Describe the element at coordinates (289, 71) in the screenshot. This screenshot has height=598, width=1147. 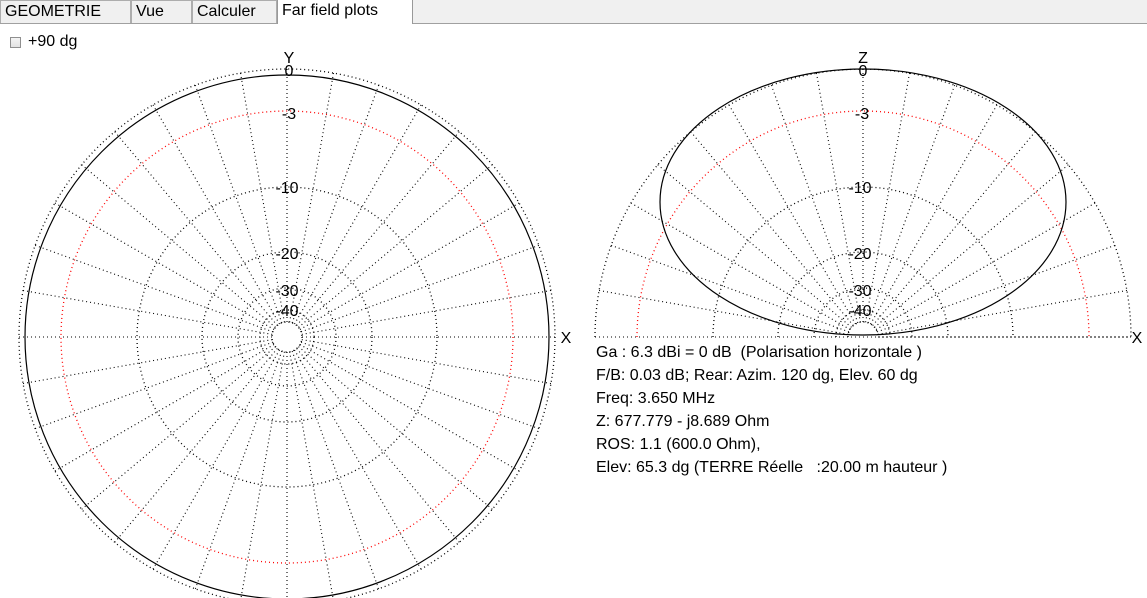
I see `azimuth-ring-label-0: 0` at that location.